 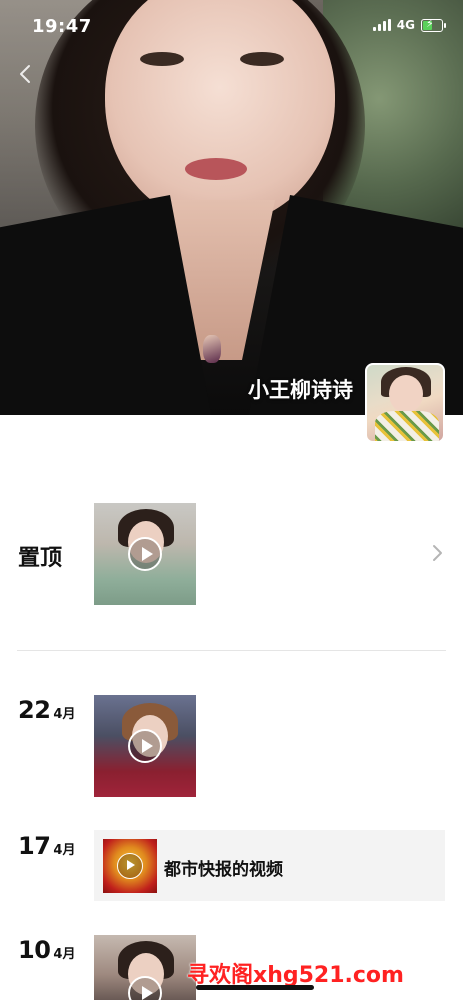 I want to click on network-label: 4G, so click(x=405, y=25).